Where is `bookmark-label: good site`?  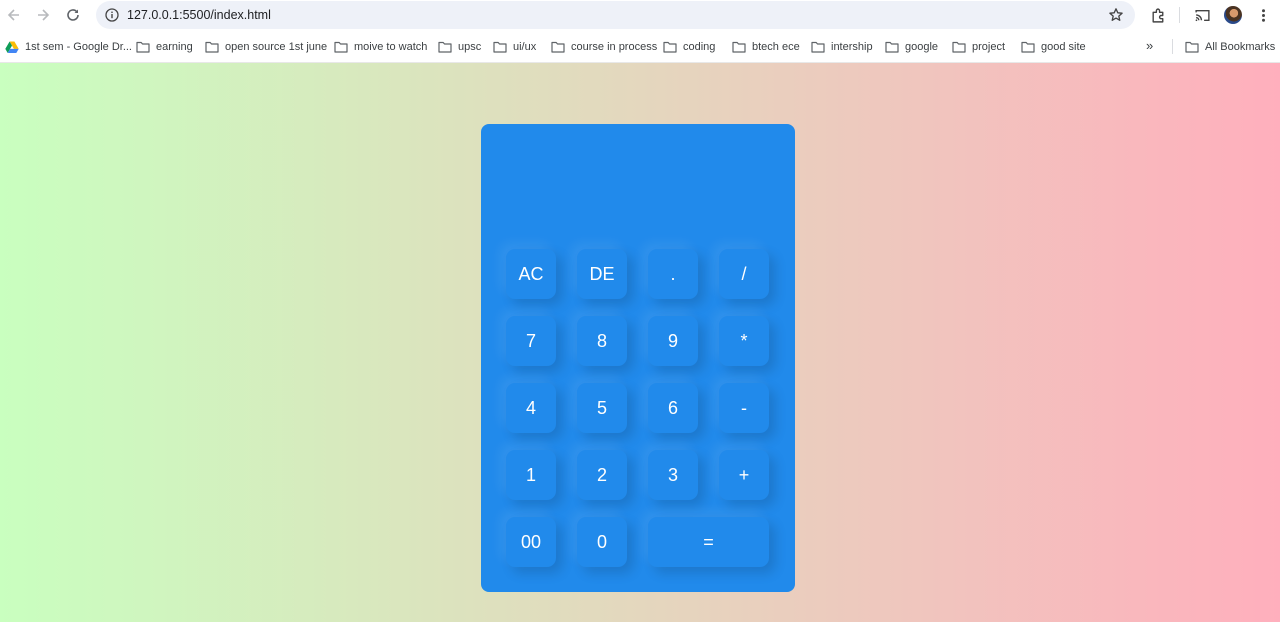
bookmark-label: good site is located at coordinates (1063, 47).